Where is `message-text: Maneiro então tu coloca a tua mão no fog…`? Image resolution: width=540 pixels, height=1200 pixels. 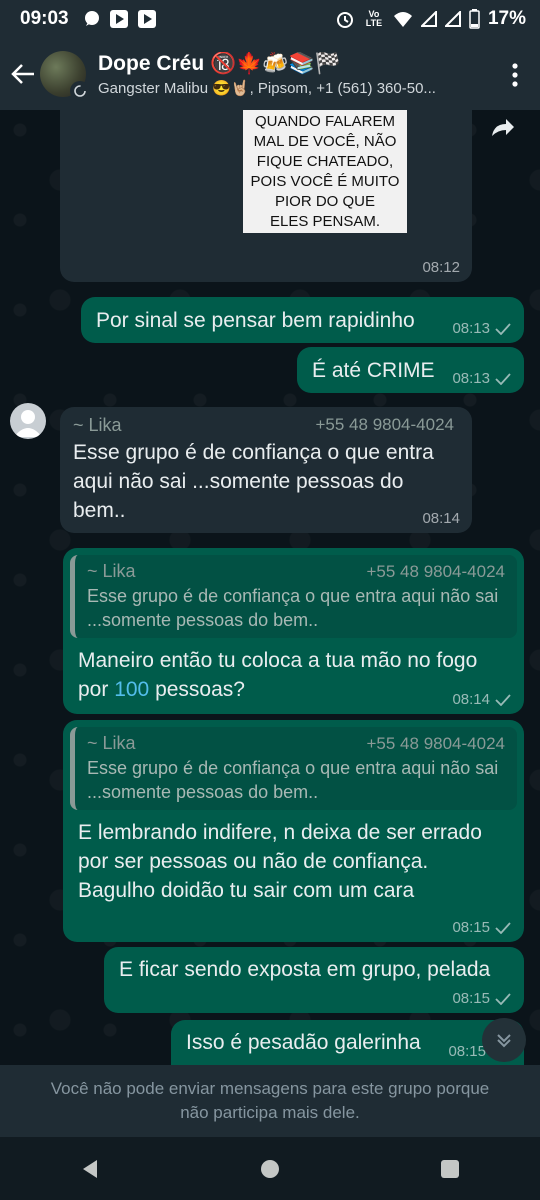 message-text: Maneiro então tu coloca a tua mão no fog… is located at coordinates (293, 671).